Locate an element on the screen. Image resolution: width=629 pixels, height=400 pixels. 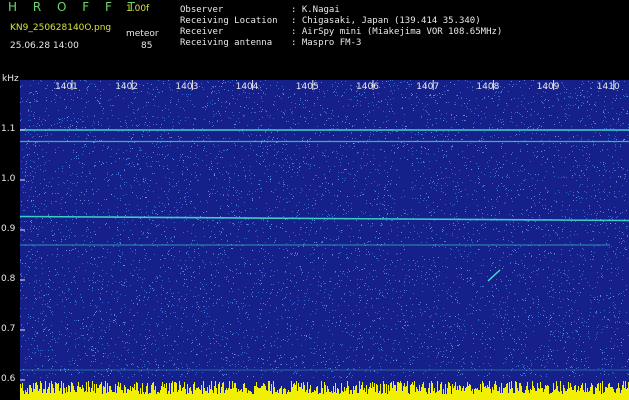
x-tick-label: 1407 is located at coordinates (428, 87).